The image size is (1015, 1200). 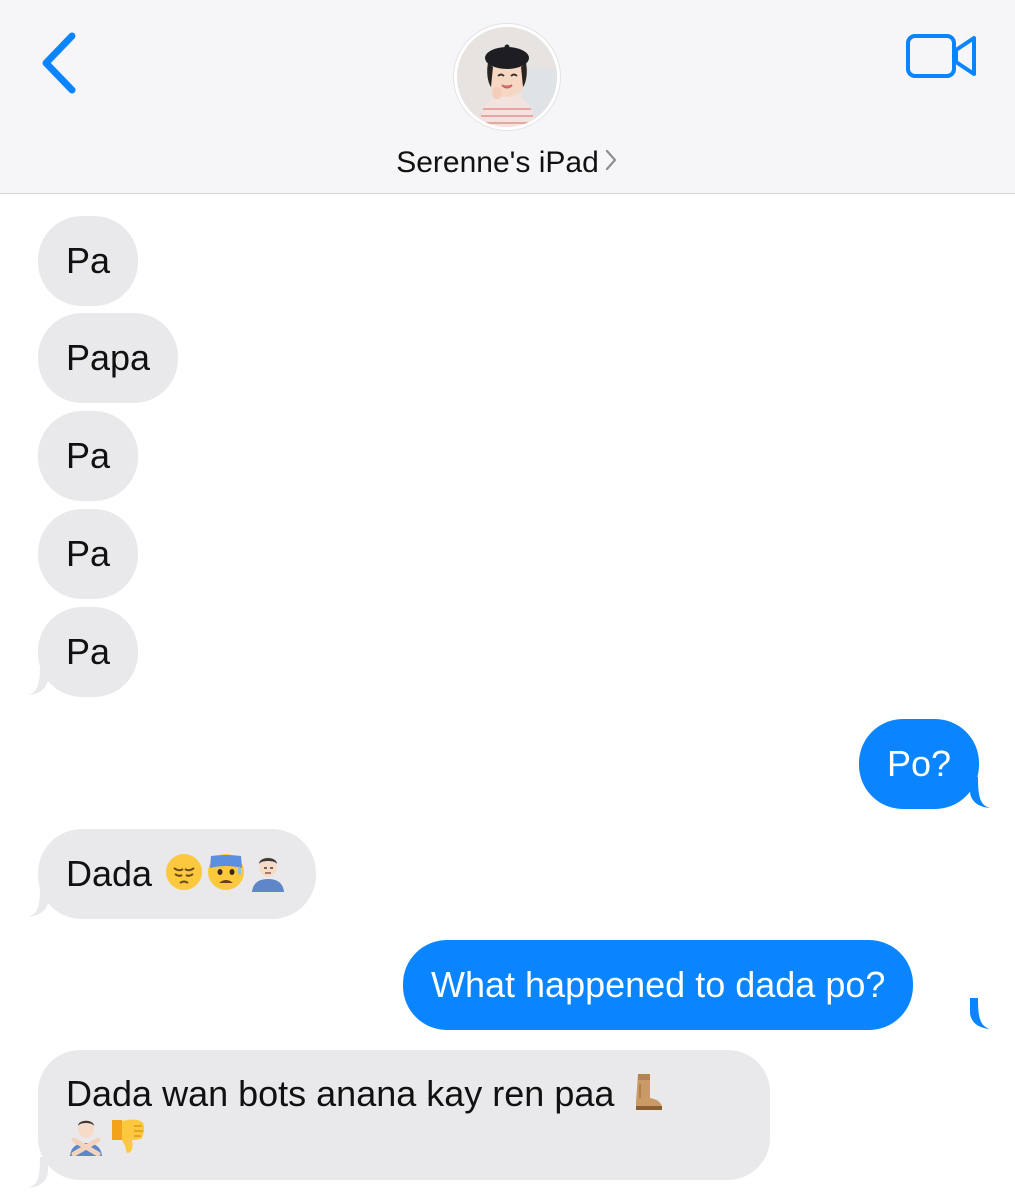 I want to click on video-camera-icon, so click(x=942, y=56).